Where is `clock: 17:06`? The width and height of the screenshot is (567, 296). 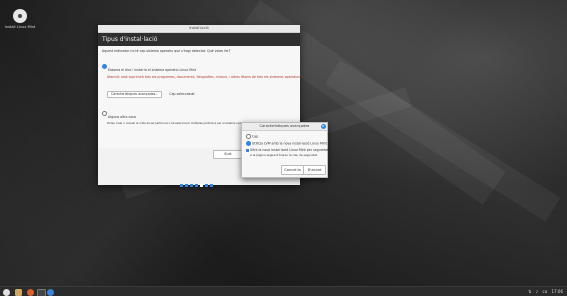
clock: 17:06 is located at coordinates (557, 291).